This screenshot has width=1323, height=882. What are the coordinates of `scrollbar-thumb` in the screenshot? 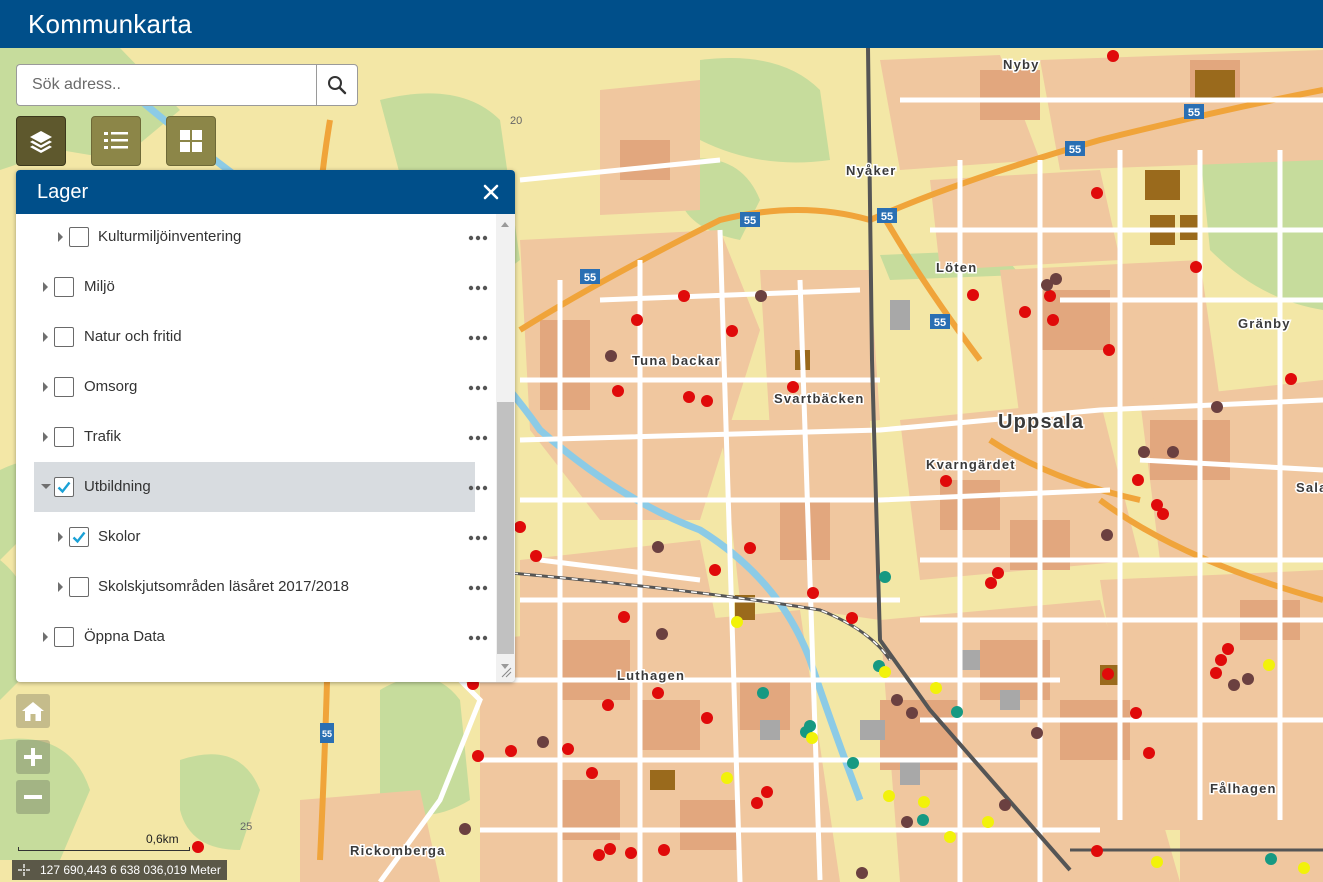 It's located at (505, 528).